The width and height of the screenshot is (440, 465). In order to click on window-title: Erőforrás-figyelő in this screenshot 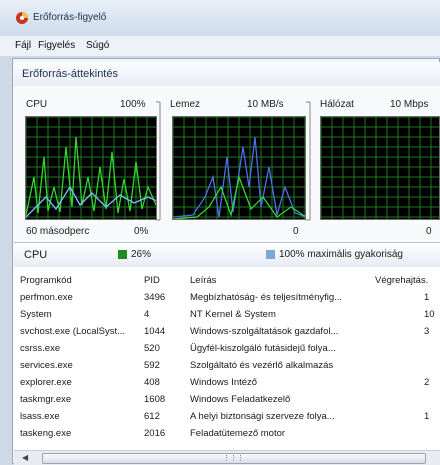, I will do `click(70, 17)`.